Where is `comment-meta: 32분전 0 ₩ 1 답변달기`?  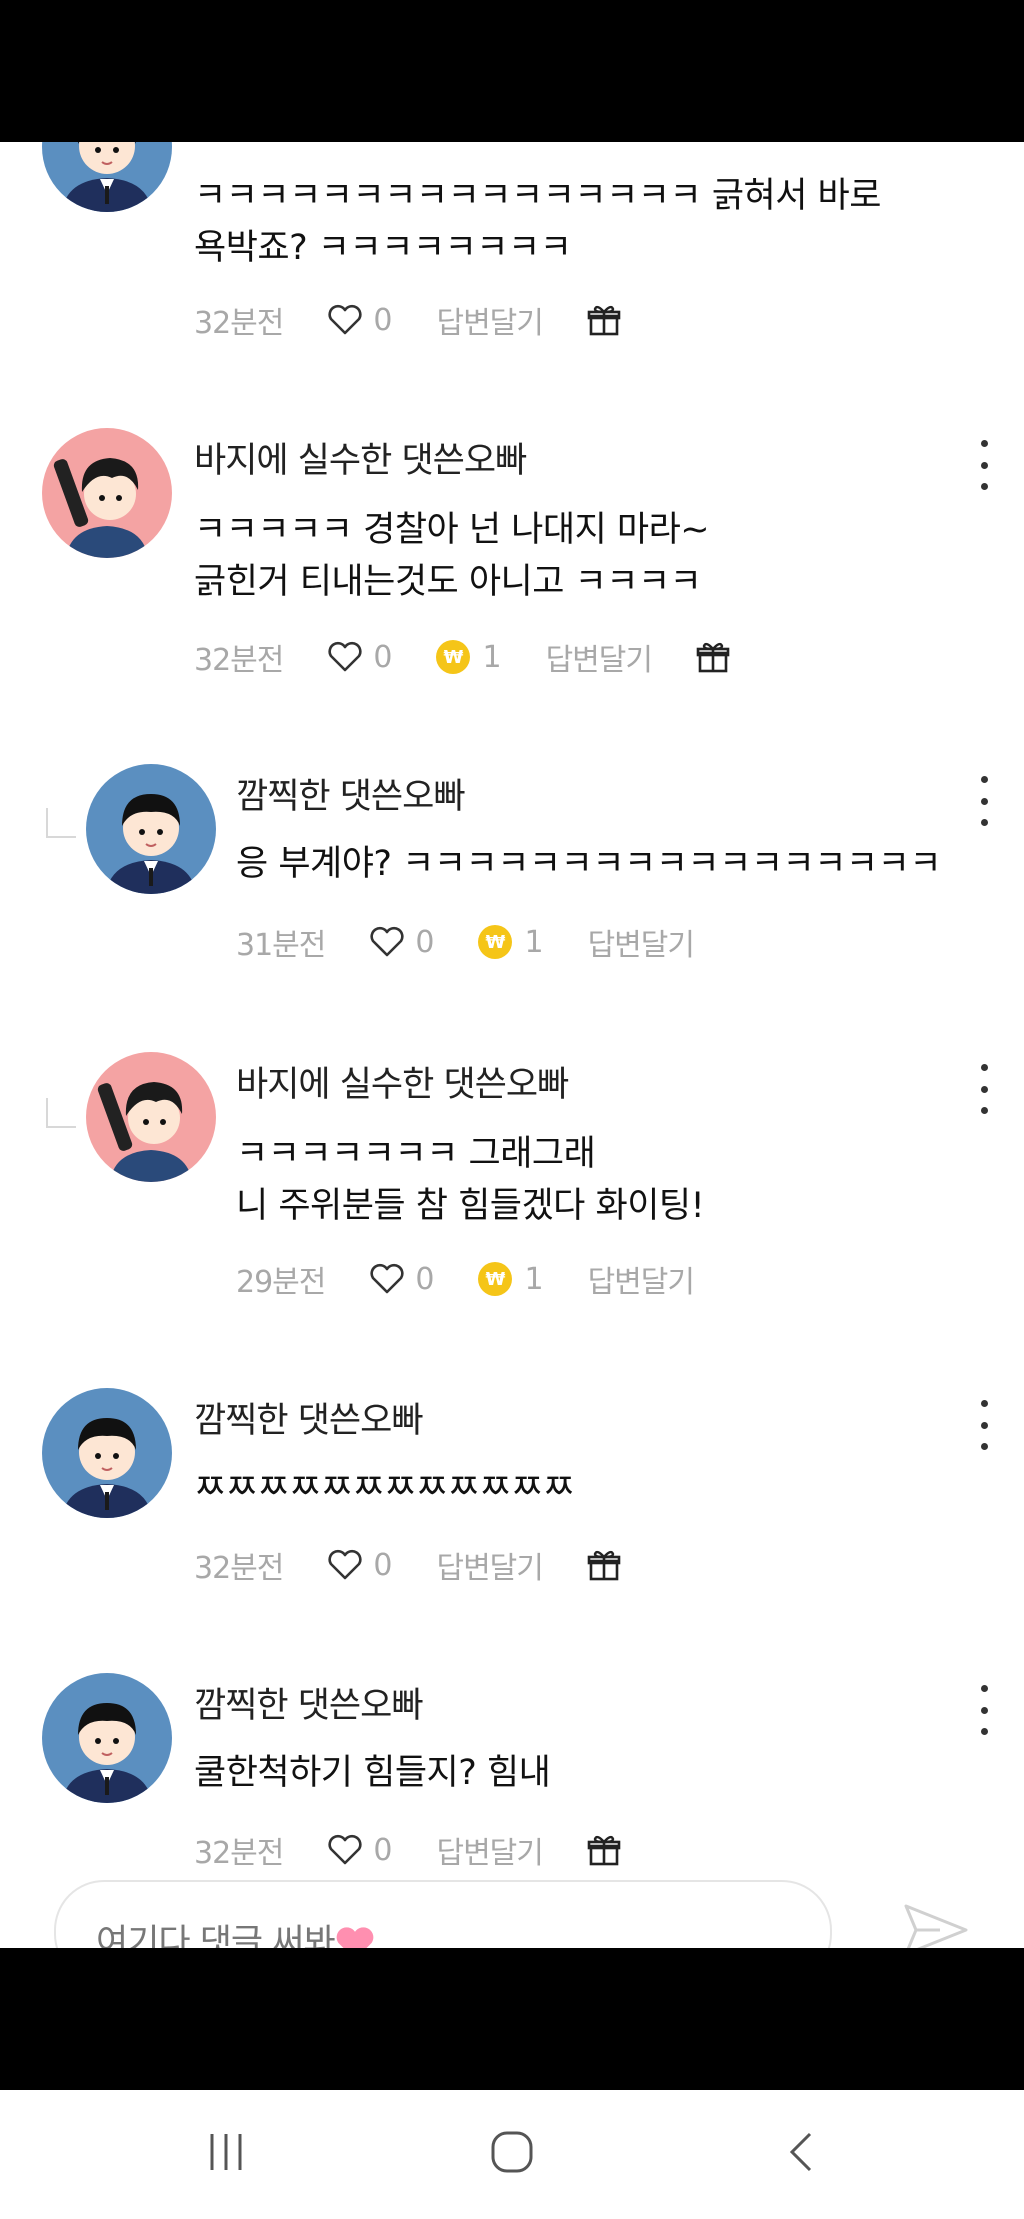 comment-meta: 32분전 0 ₩ 1 답변달기 is located at coordinates (462, 657).